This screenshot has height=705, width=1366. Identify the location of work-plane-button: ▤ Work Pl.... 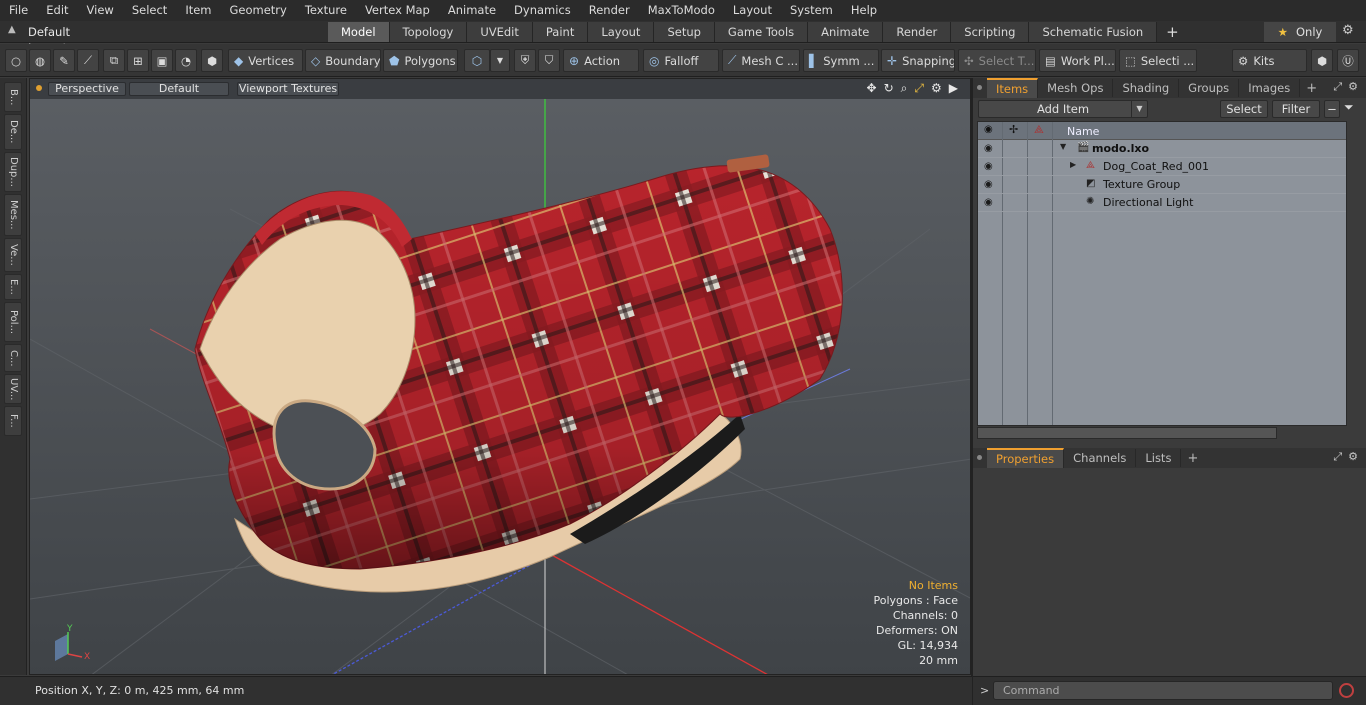
(1077, 60).